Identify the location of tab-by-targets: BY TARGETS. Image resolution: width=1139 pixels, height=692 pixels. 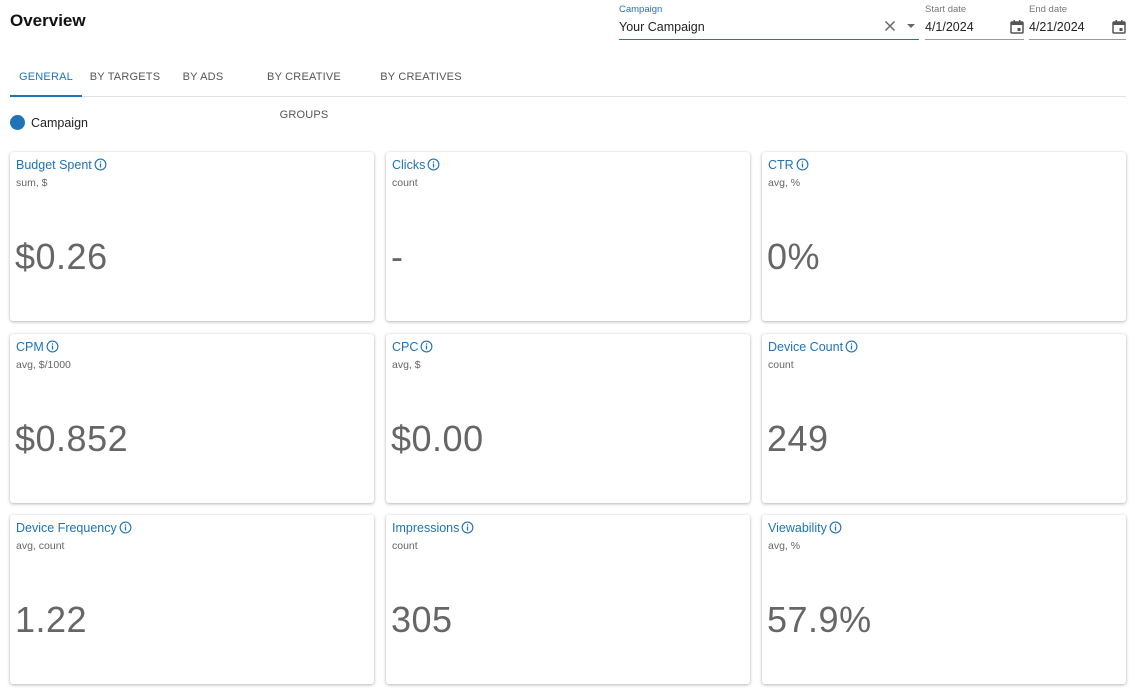
(125, 77).